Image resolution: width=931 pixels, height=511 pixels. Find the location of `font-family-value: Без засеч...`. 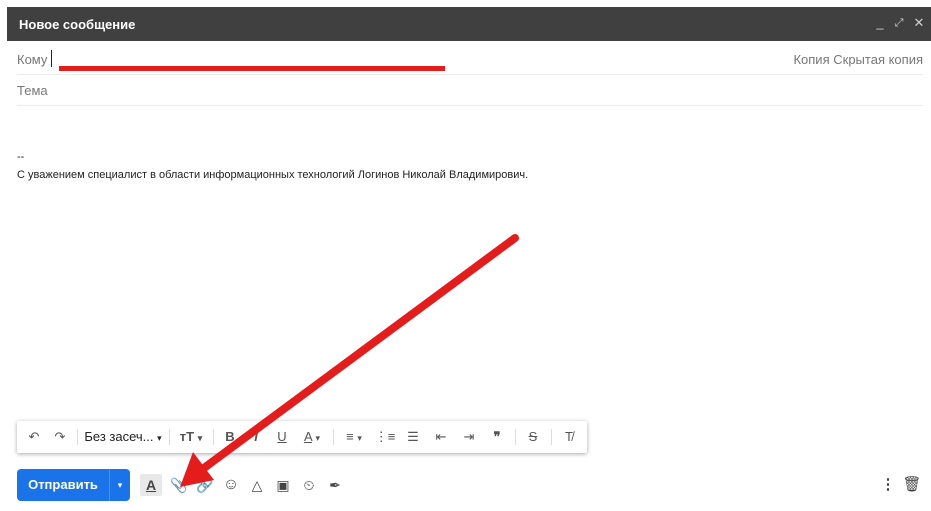

font-family-value: Без засеч... is located at coordinates (119, 436).